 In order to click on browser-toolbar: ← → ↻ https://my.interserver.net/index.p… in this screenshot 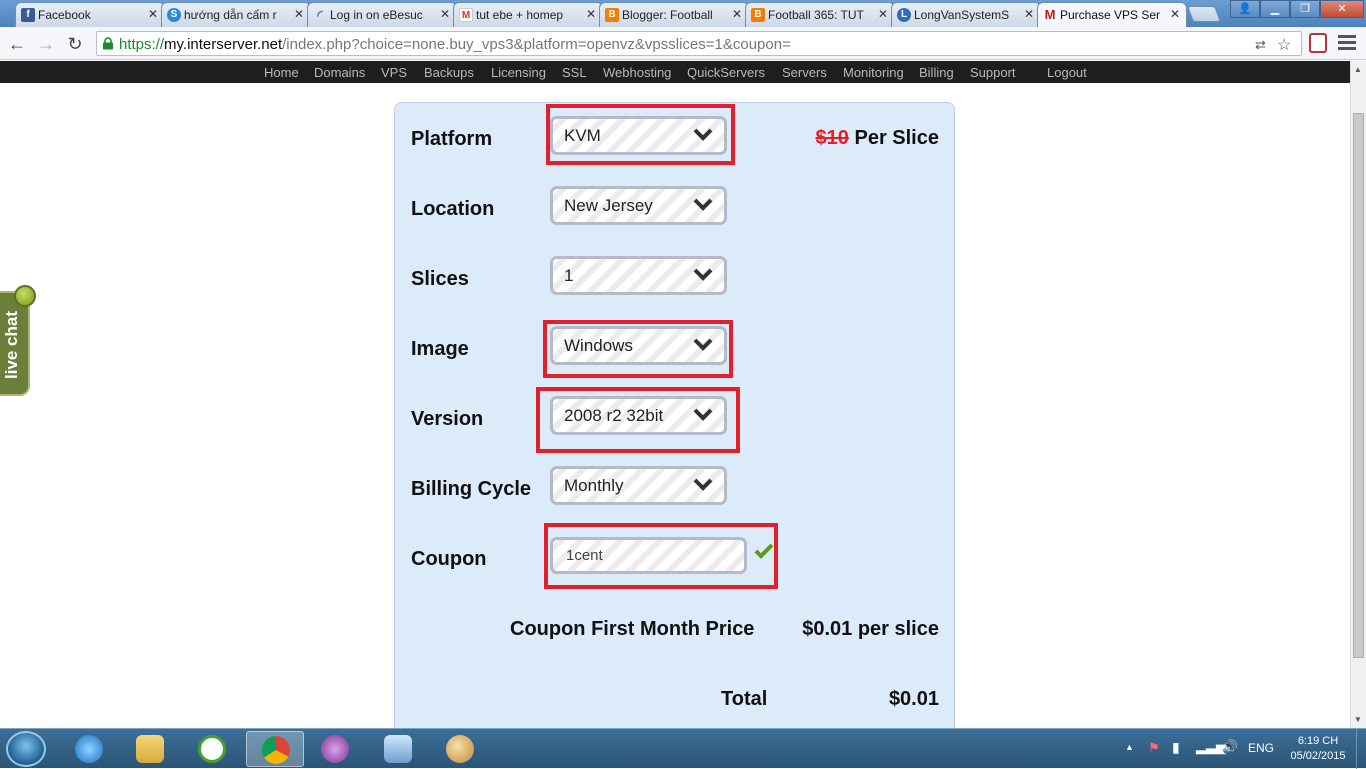, I will do `click(683, 43)`.